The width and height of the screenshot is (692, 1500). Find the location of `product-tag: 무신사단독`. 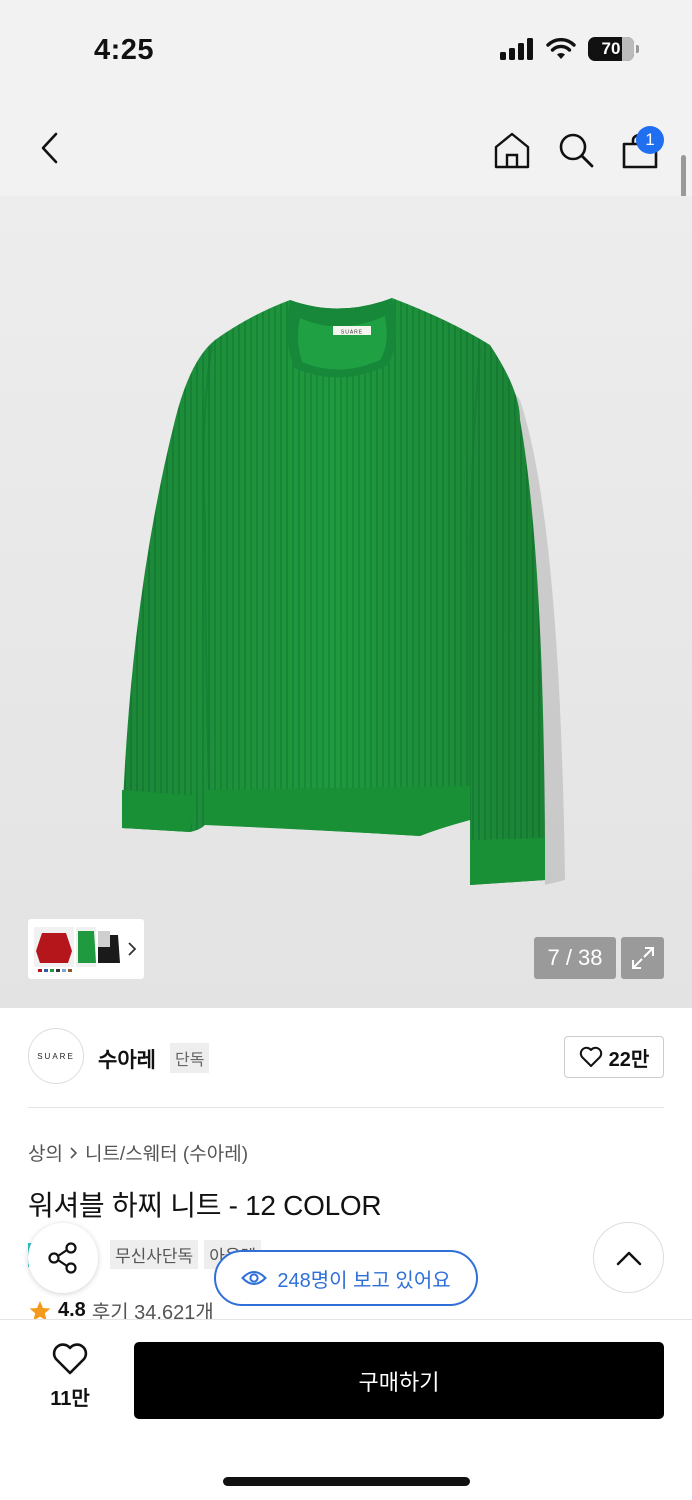

product-tag: 무신사단독 is located at coordinates (154, 1254).